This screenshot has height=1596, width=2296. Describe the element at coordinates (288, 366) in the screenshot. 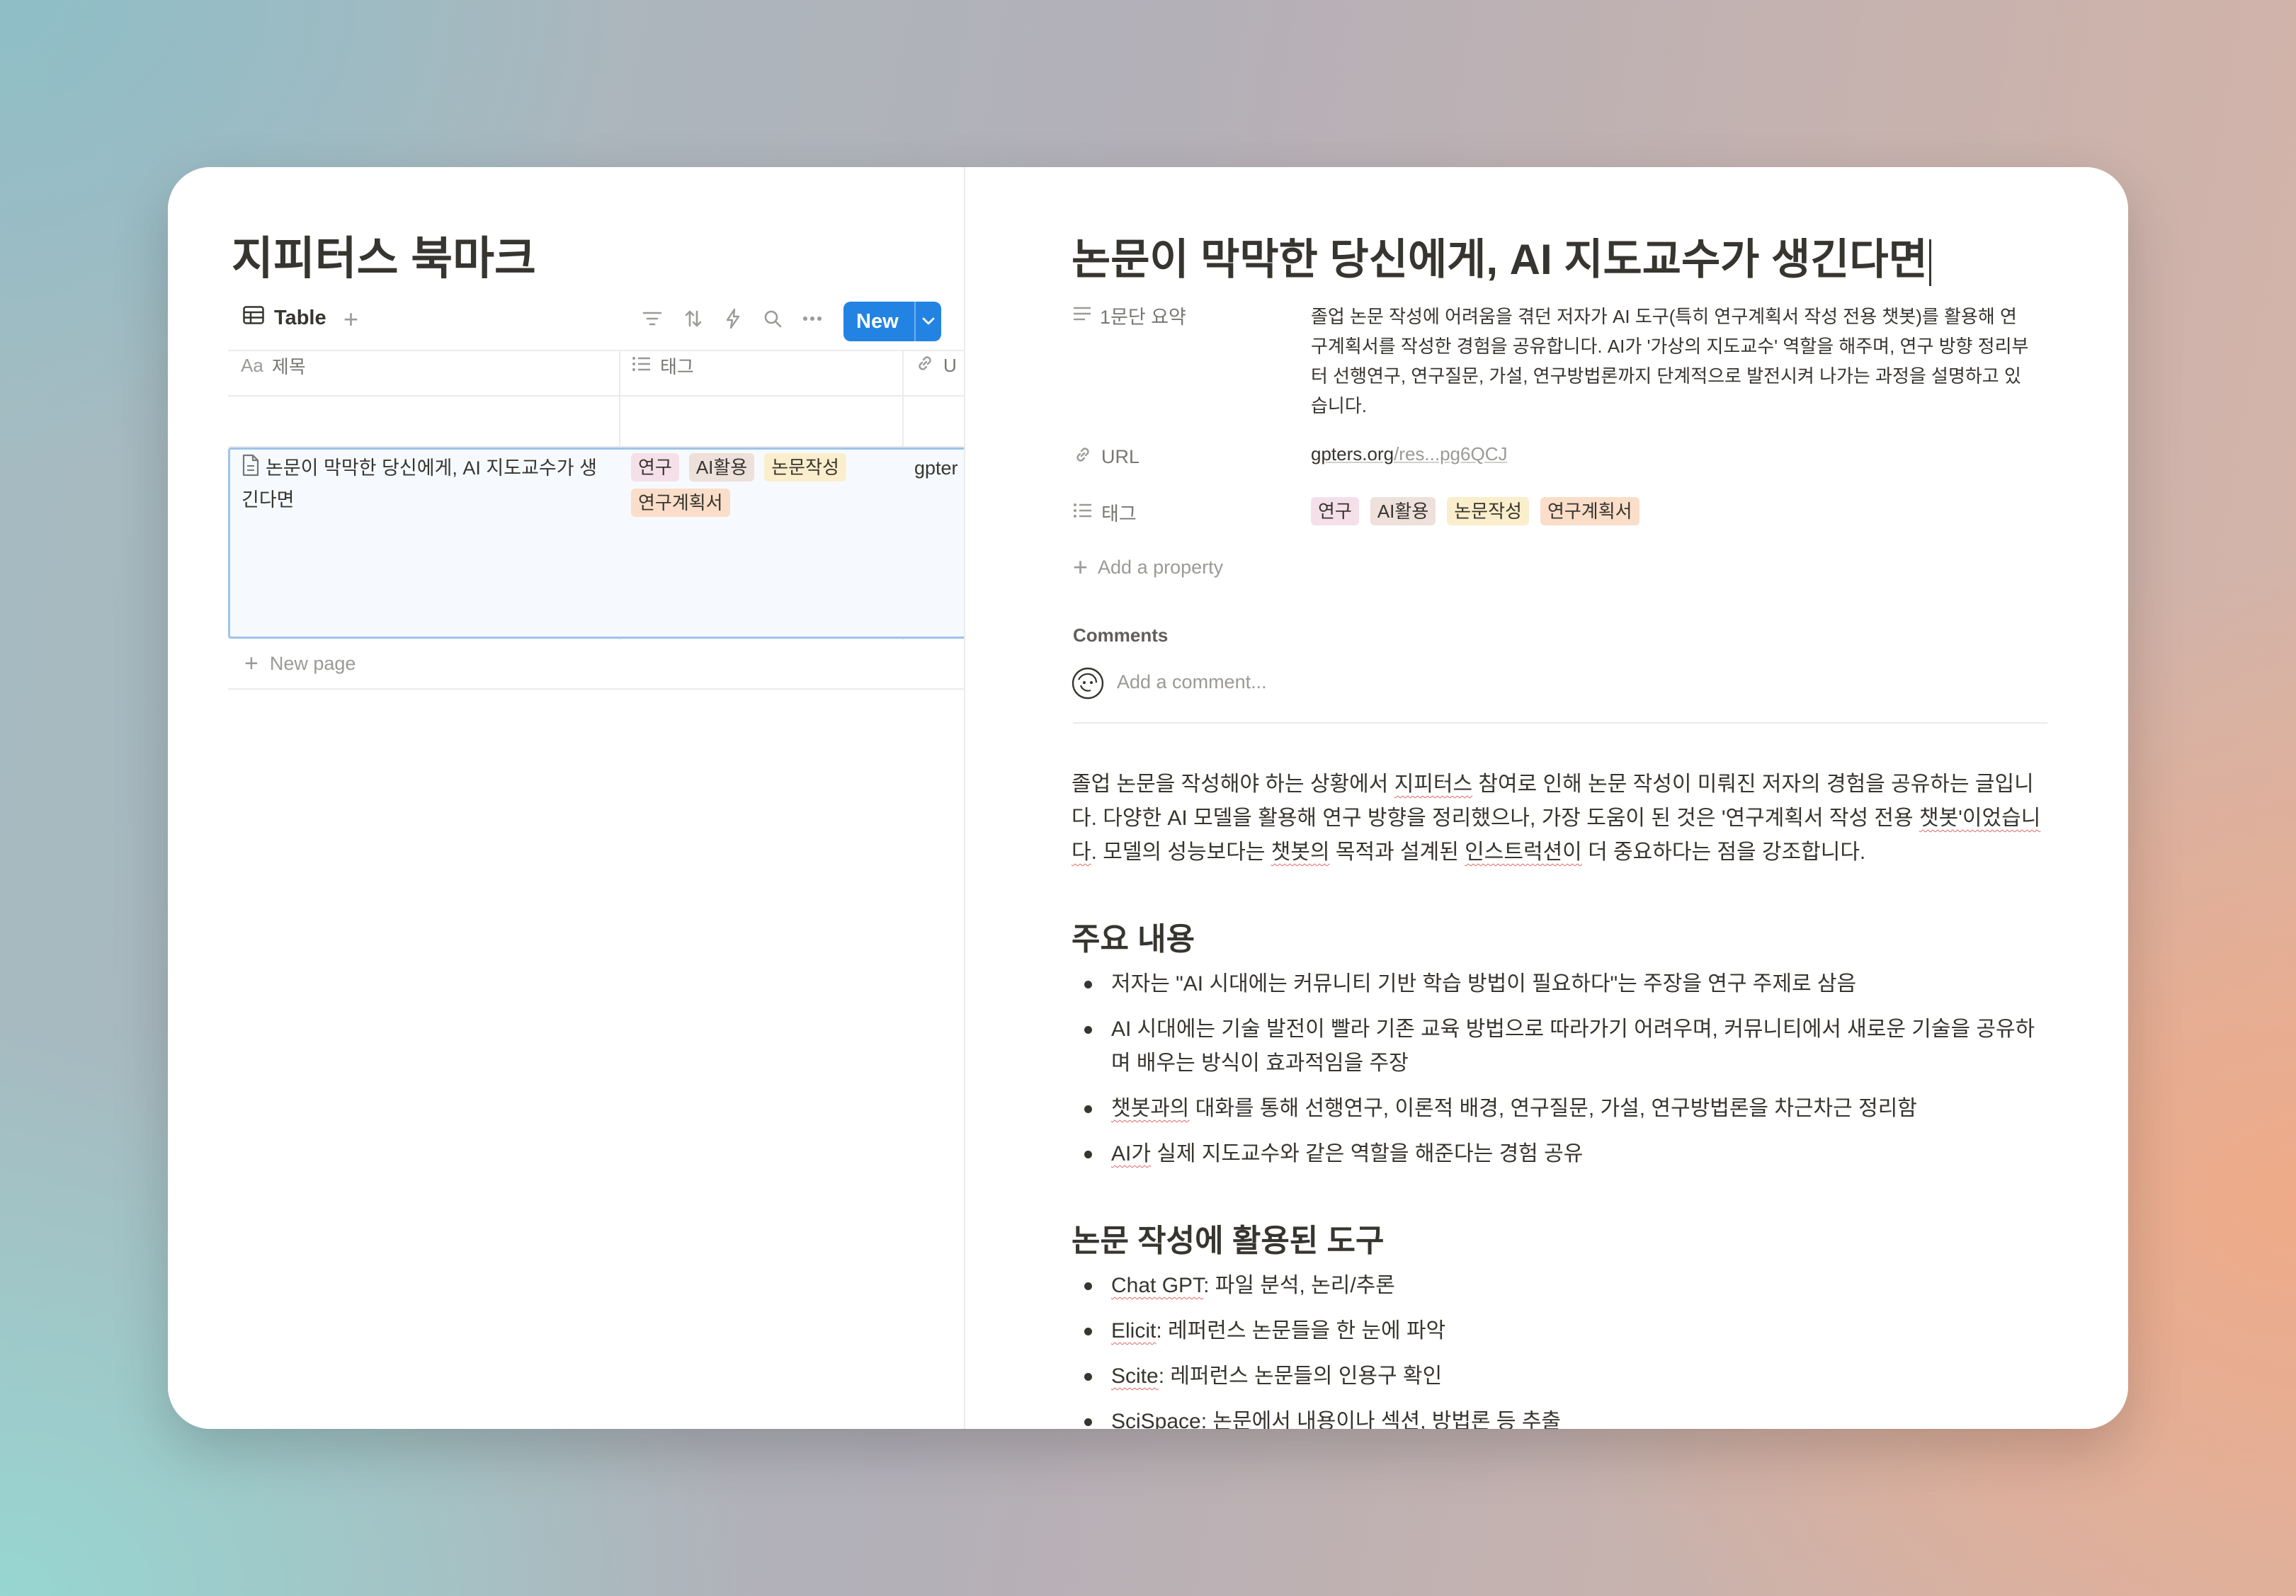

I see `column-header-title-label: 제목` at that location.